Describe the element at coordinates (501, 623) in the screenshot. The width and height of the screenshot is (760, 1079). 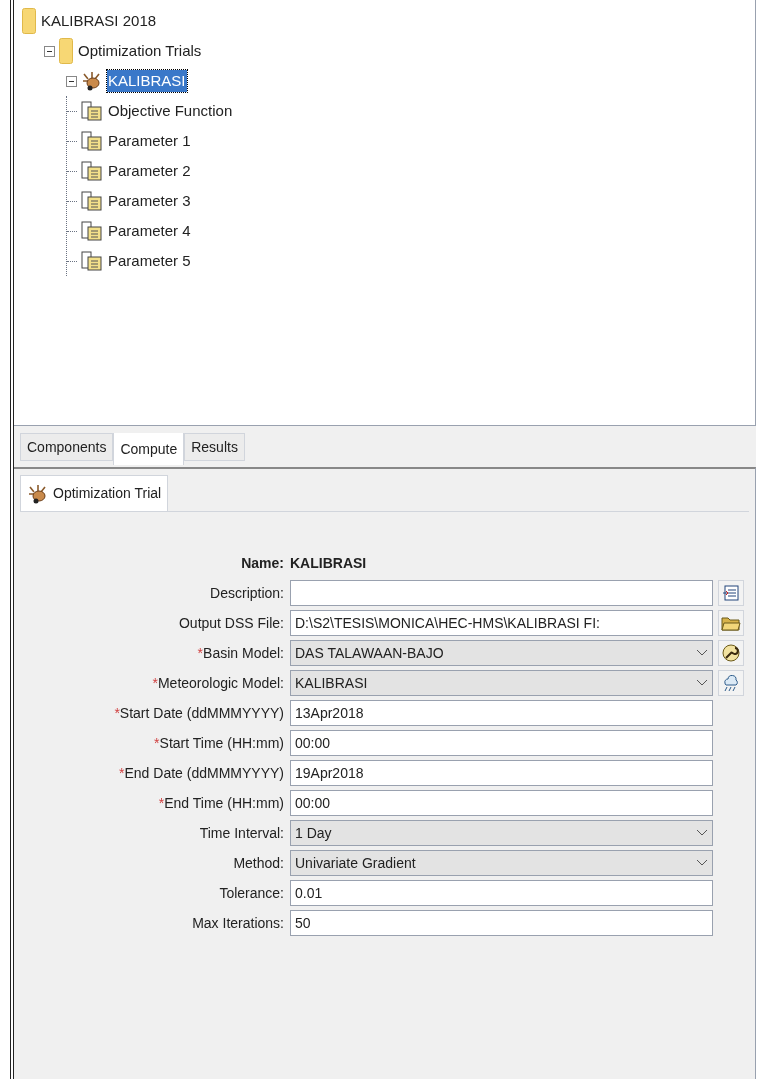
I see `text-field: D:\S2\TESIS\MONICA\HEC-HMS\KALIBRASI FI:` at that location.